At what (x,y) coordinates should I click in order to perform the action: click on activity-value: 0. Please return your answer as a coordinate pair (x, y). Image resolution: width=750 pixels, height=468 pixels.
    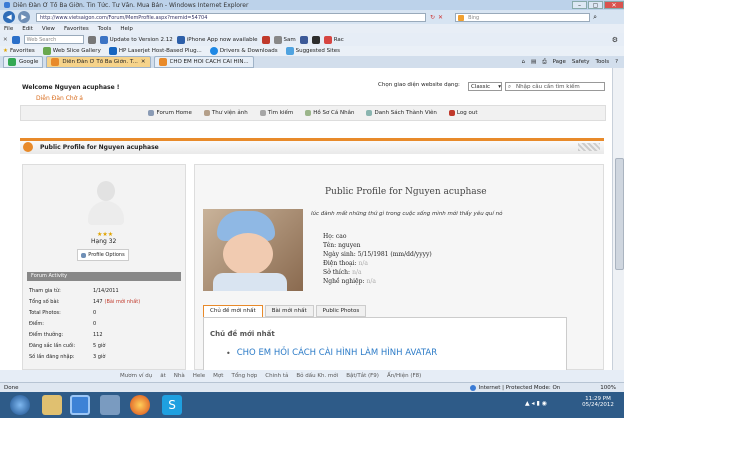
    Looking at the image, I should click on (95, 323).